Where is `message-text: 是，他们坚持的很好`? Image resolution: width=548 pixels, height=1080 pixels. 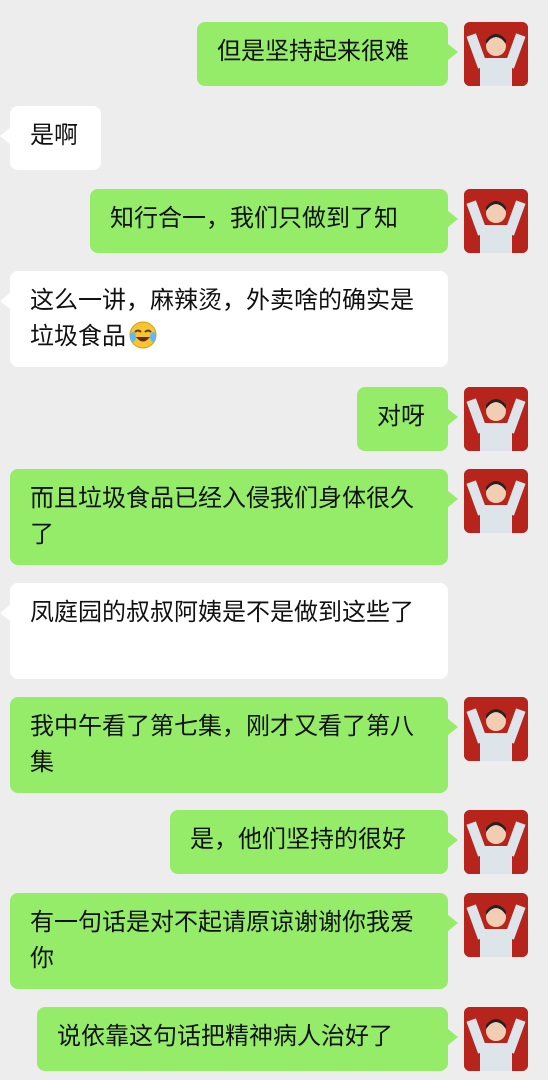 message-text: 是，他们坚持的很好 is located at coordinates (298, 839).